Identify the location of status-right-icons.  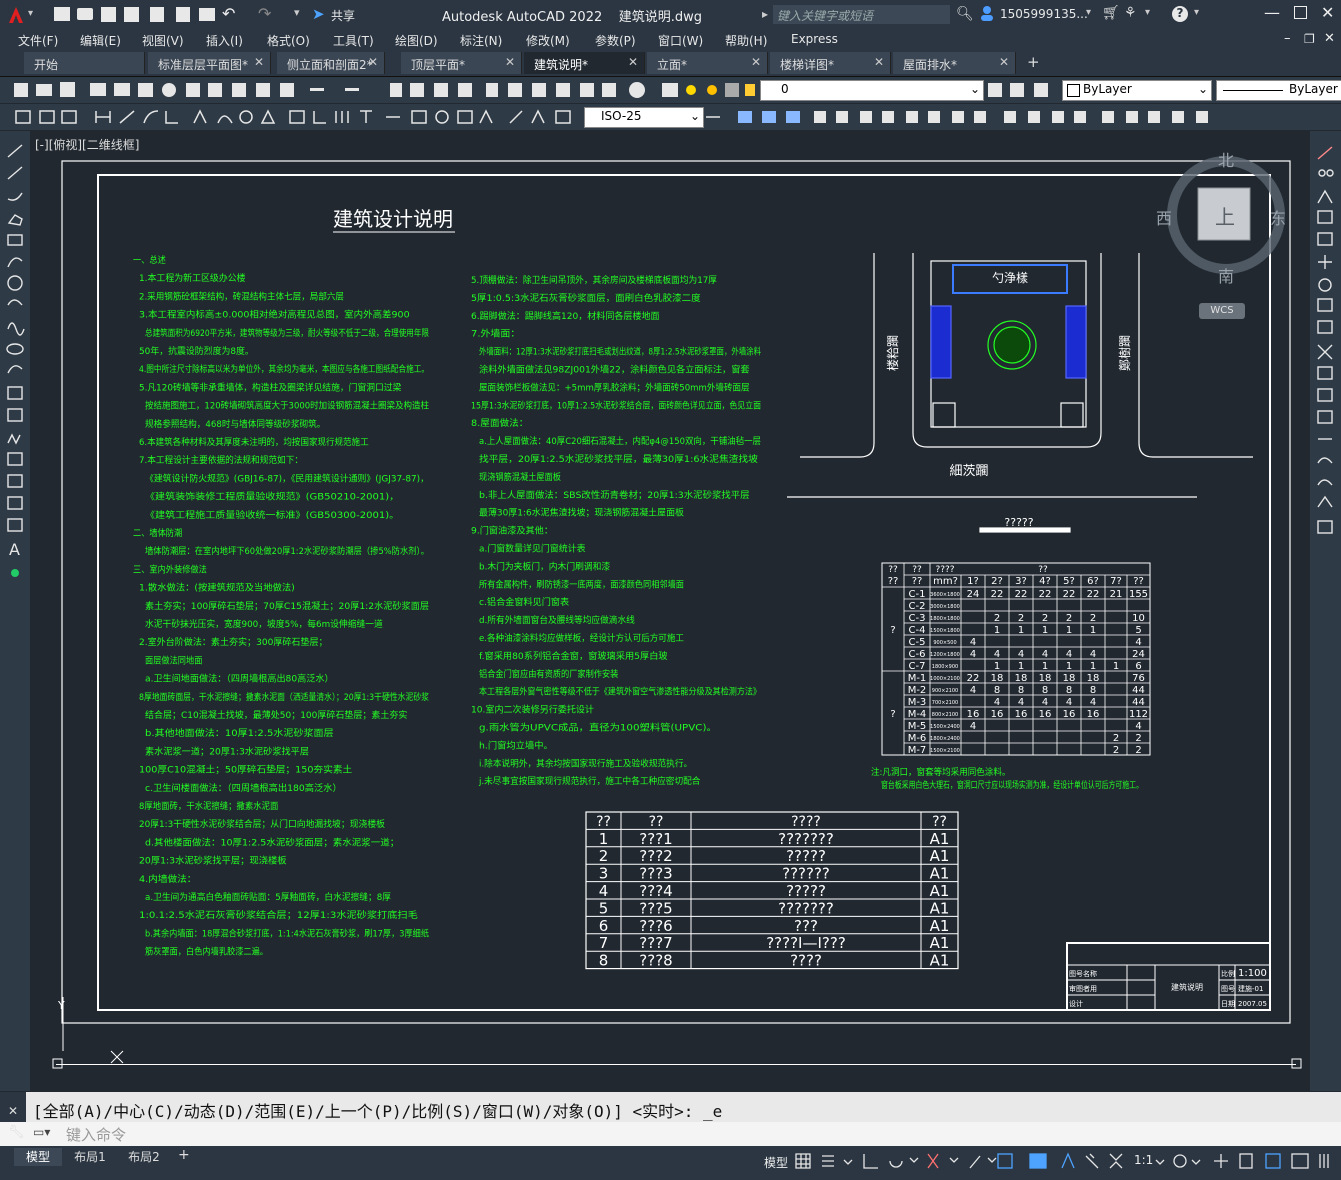
(1247, 1162).